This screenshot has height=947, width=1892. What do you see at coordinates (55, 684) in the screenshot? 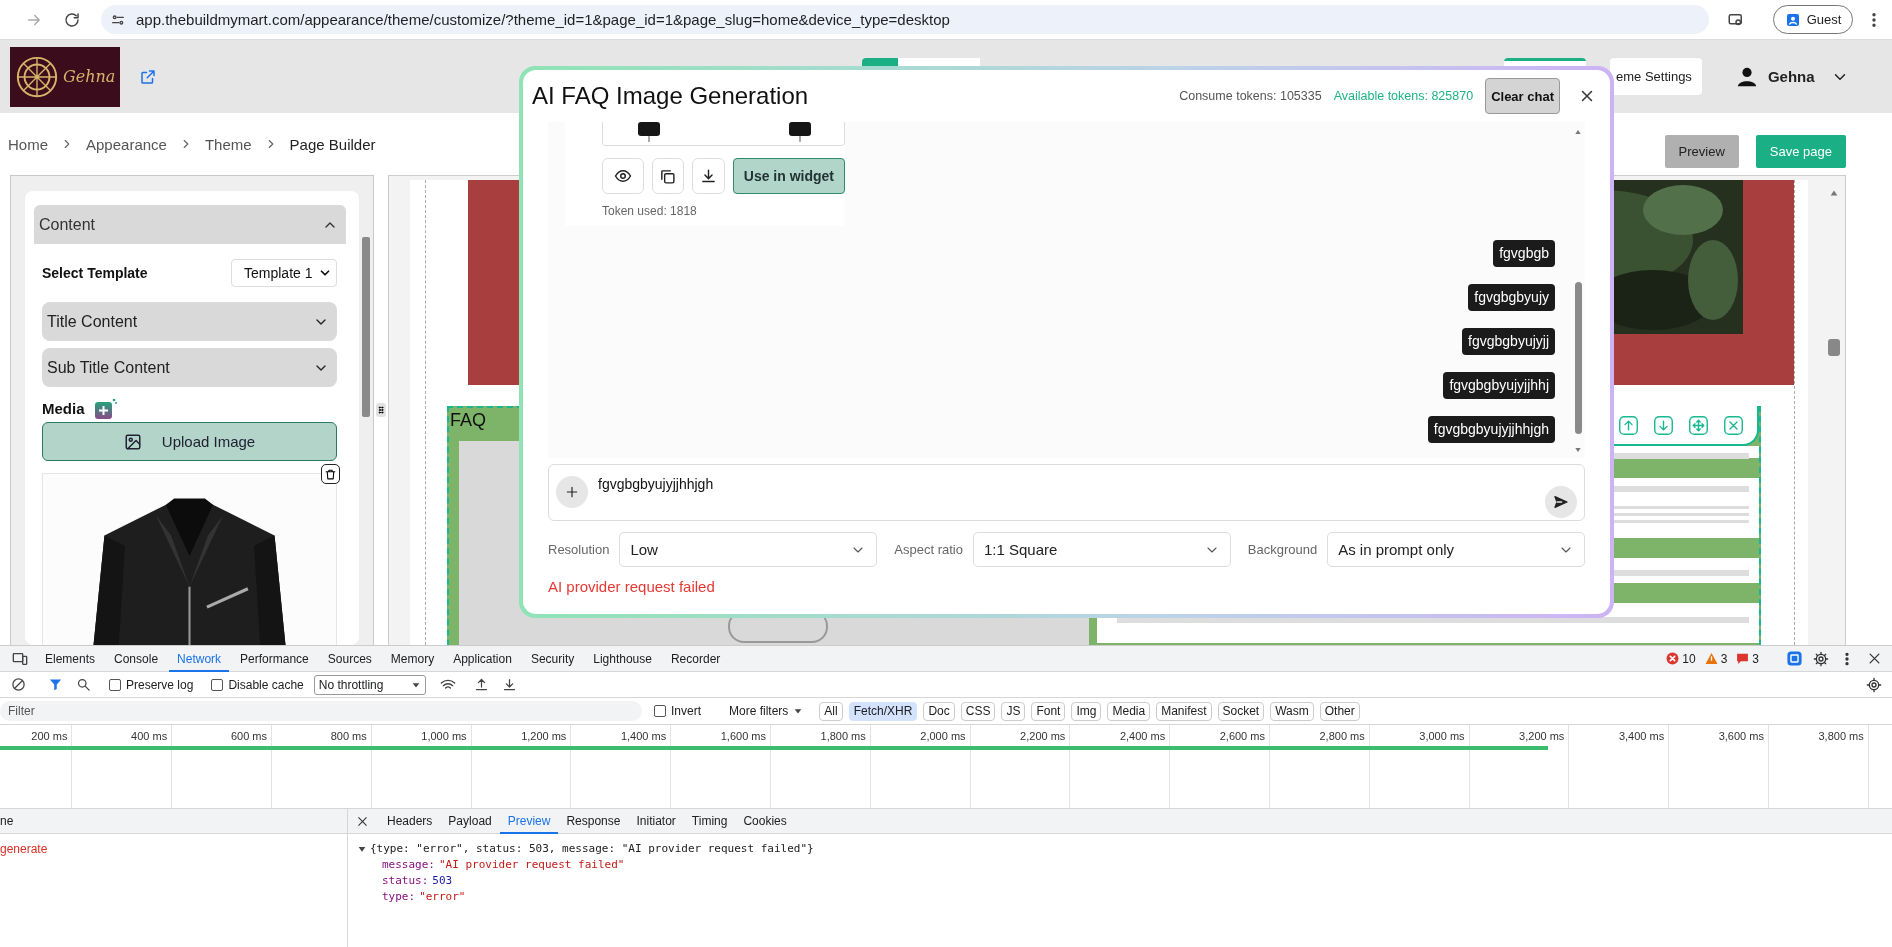
I see `filter-icon` at bounding box center [55, 684].